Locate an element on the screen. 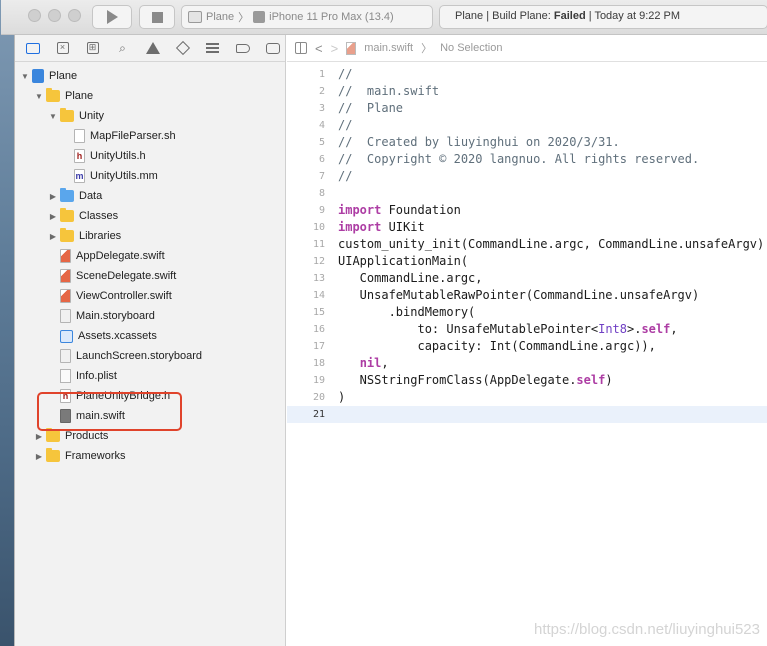 This screenshot has height=646, width=767. tree-row: ▶Main.storyboard is located at coordinates (150, 316).